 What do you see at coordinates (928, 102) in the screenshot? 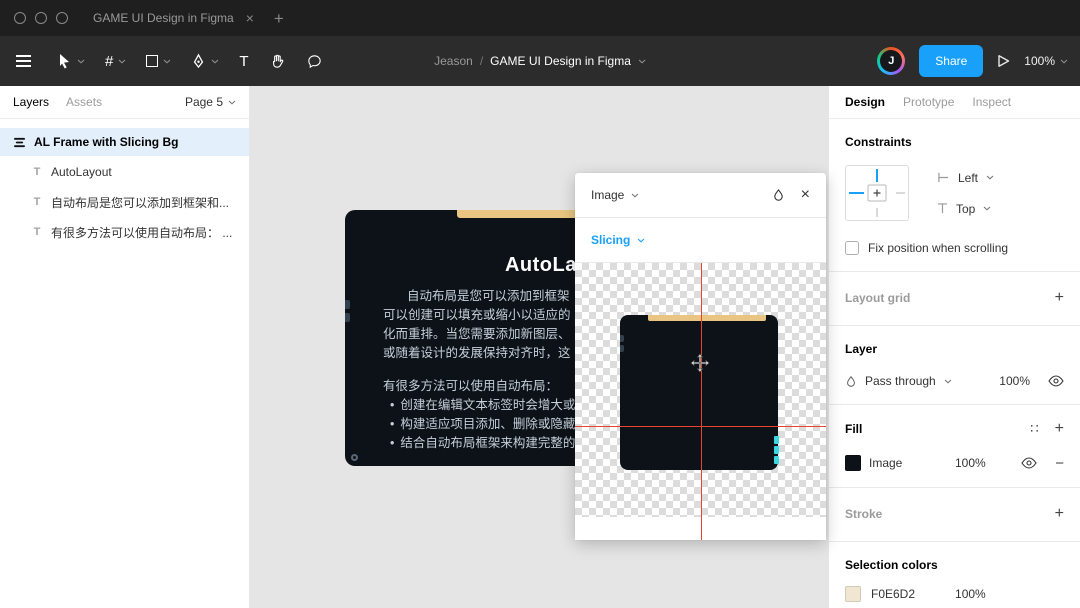
I see `tab-prototype: Prototype` at bounding box center [928, 102].